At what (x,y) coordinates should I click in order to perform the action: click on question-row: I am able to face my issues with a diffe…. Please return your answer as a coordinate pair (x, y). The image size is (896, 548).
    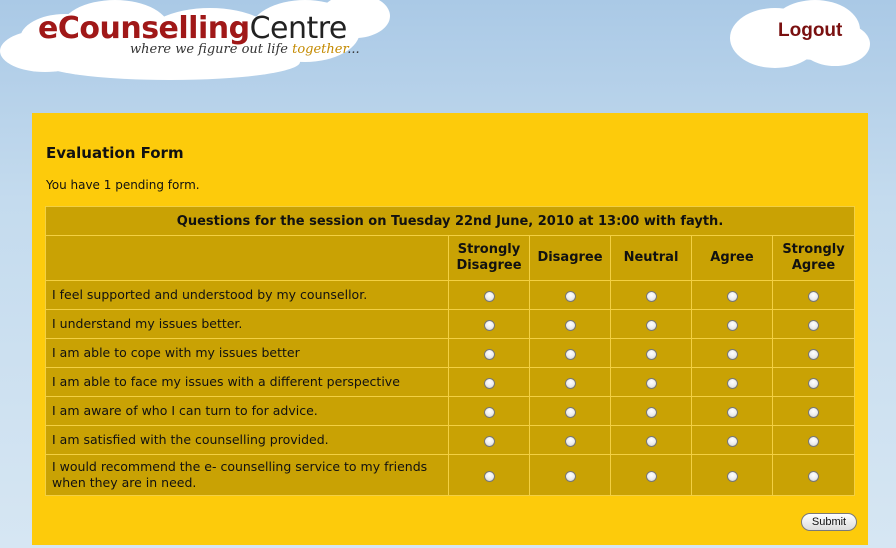
    Looking at the image, I should click on (450, 382).